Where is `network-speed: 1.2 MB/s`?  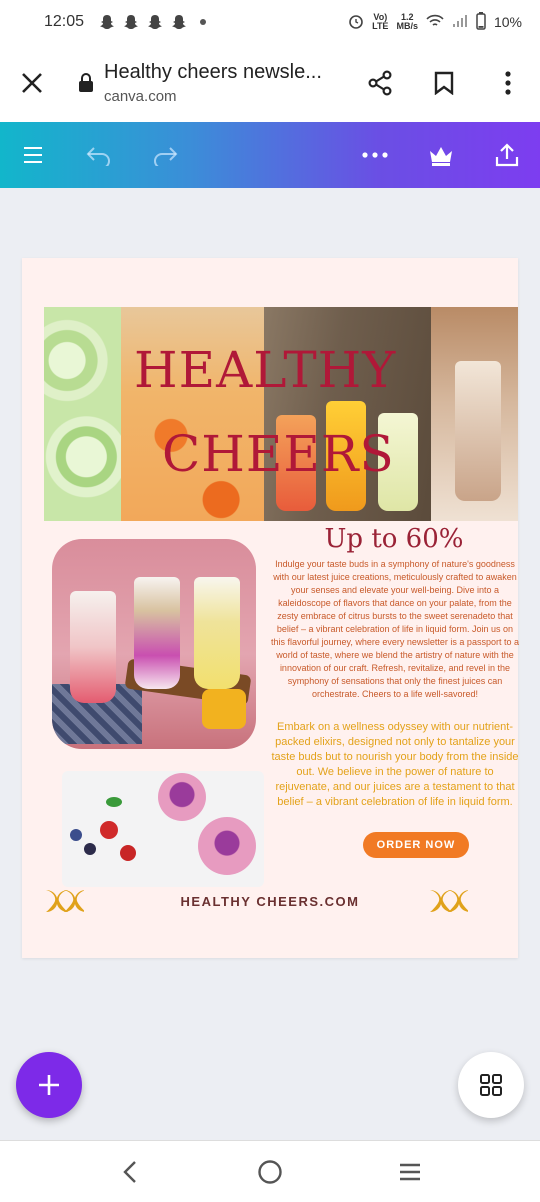 network-speed: 1.2 MB/s is located at coordinates (407, 22).